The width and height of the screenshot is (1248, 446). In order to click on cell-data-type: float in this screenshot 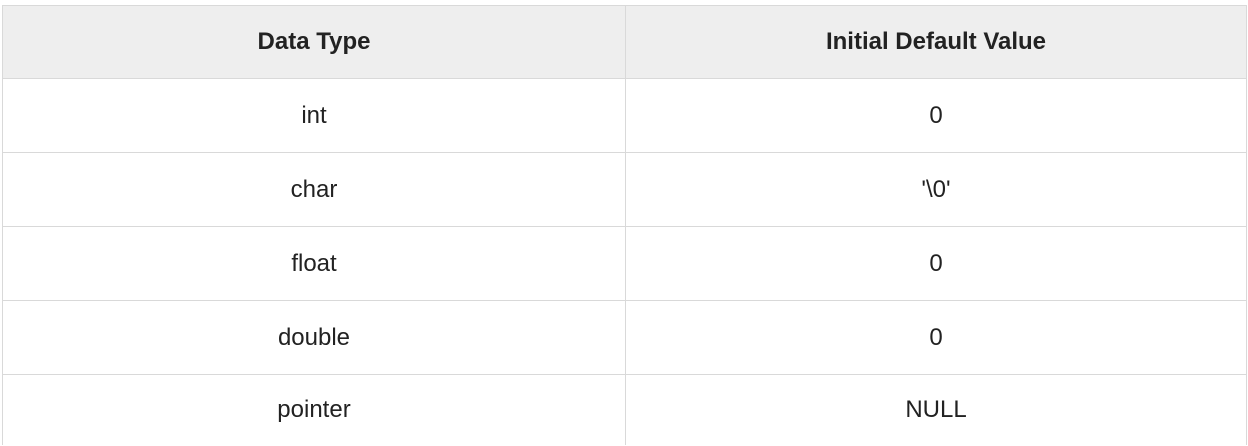, I will do `click(314, 263)`.